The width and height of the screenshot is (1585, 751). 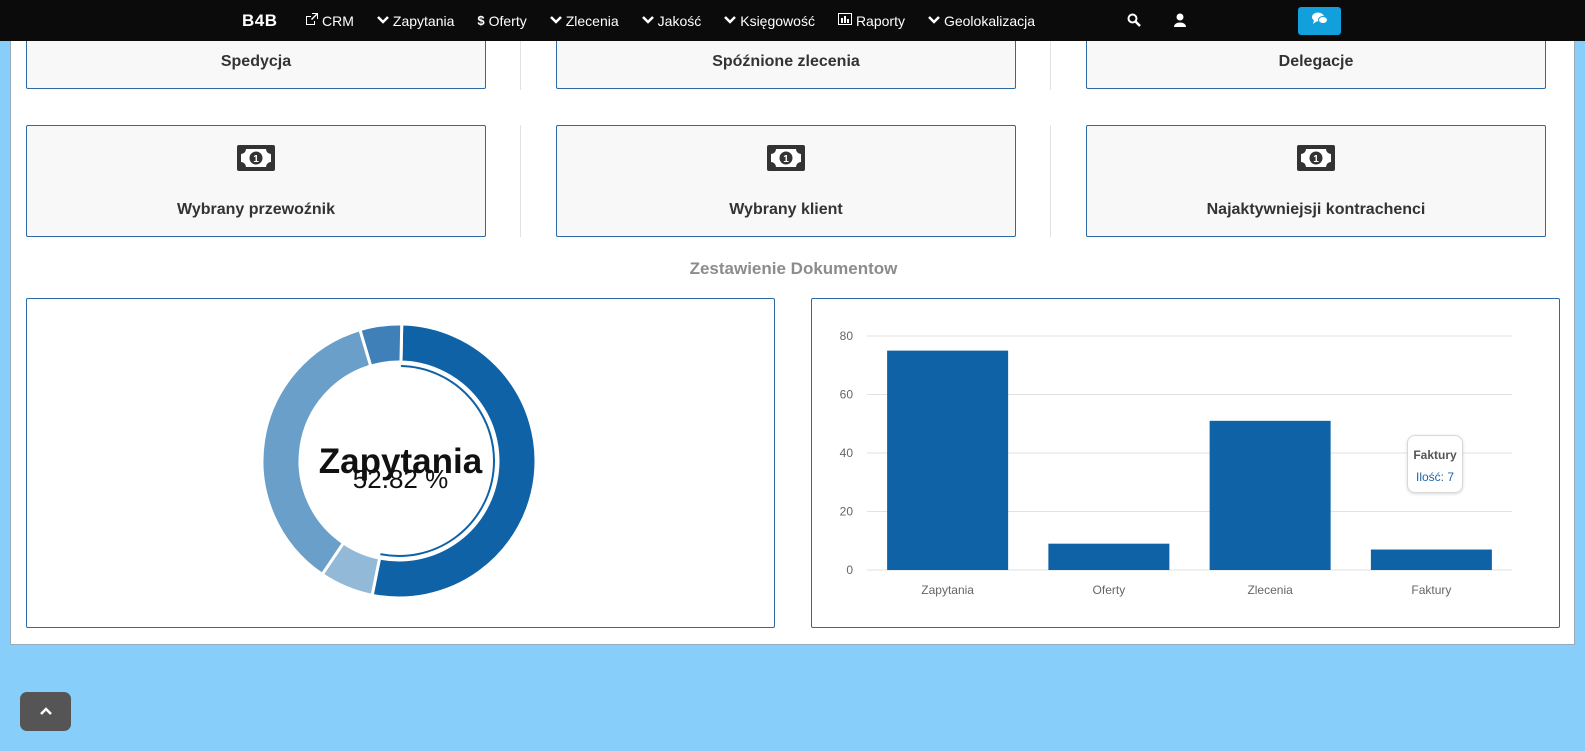 I want to click on nav-item-ksiegowosc: Księgowość, so click(x=769, y=21).